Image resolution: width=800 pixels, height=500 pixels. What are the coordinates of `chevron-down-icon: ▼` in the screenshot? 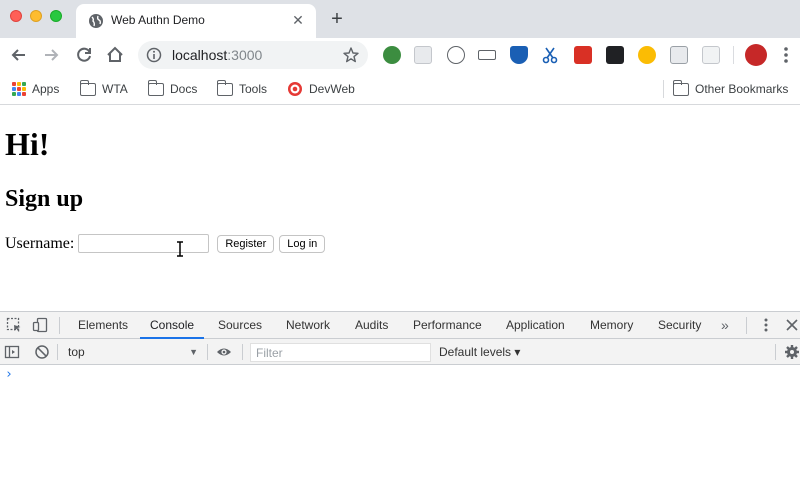 It's located at (193, 352).